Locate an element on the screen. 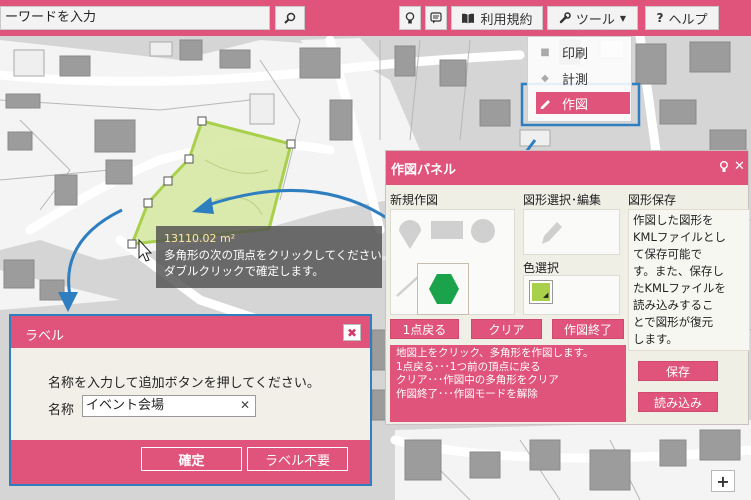 This screenshot has height=500, width=751. tooltip-line: 多角形の次の頂点をクリックしてください。 is located at coordinates (279, 255).